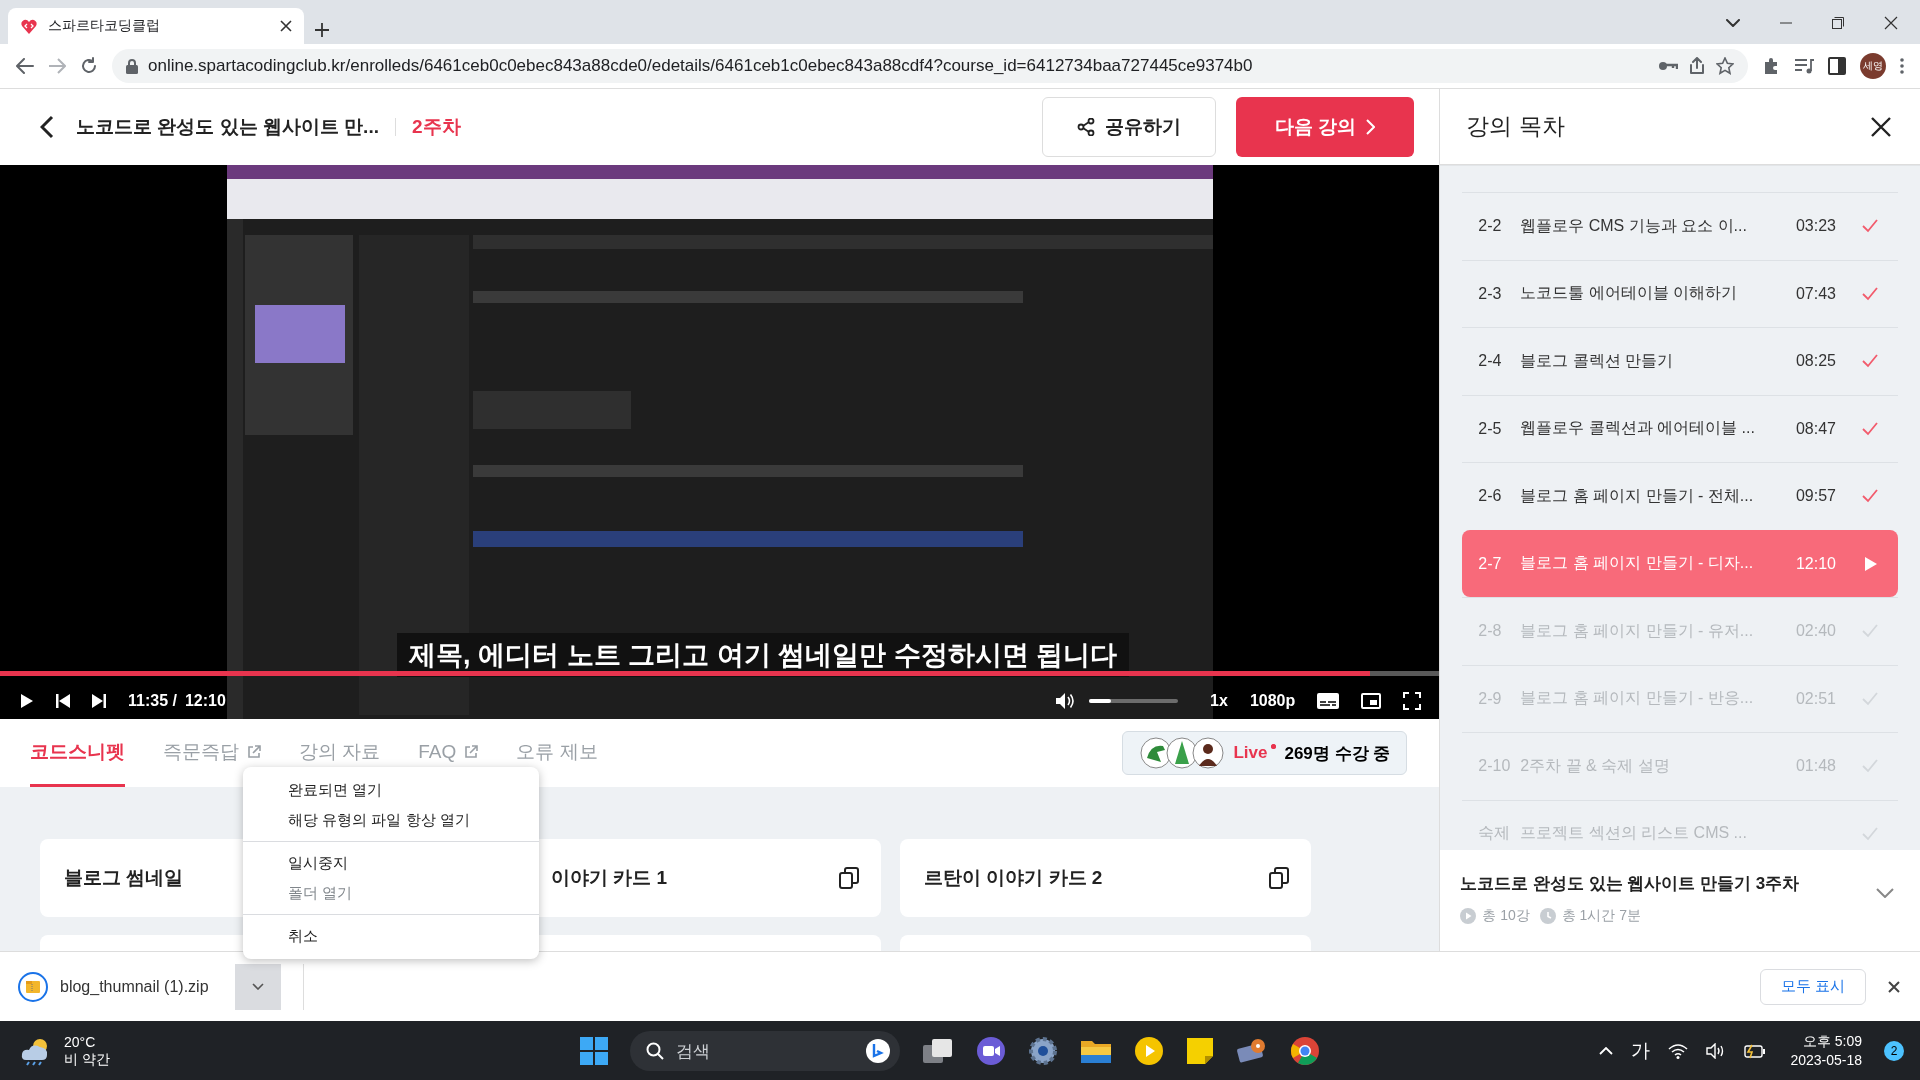 This screenshot has height=1080, width=1920. What do you see at coordinates (1515, 126) in the screenshot?
I see `panel-title: 강의 목차` at bounding box center [1515, 126].